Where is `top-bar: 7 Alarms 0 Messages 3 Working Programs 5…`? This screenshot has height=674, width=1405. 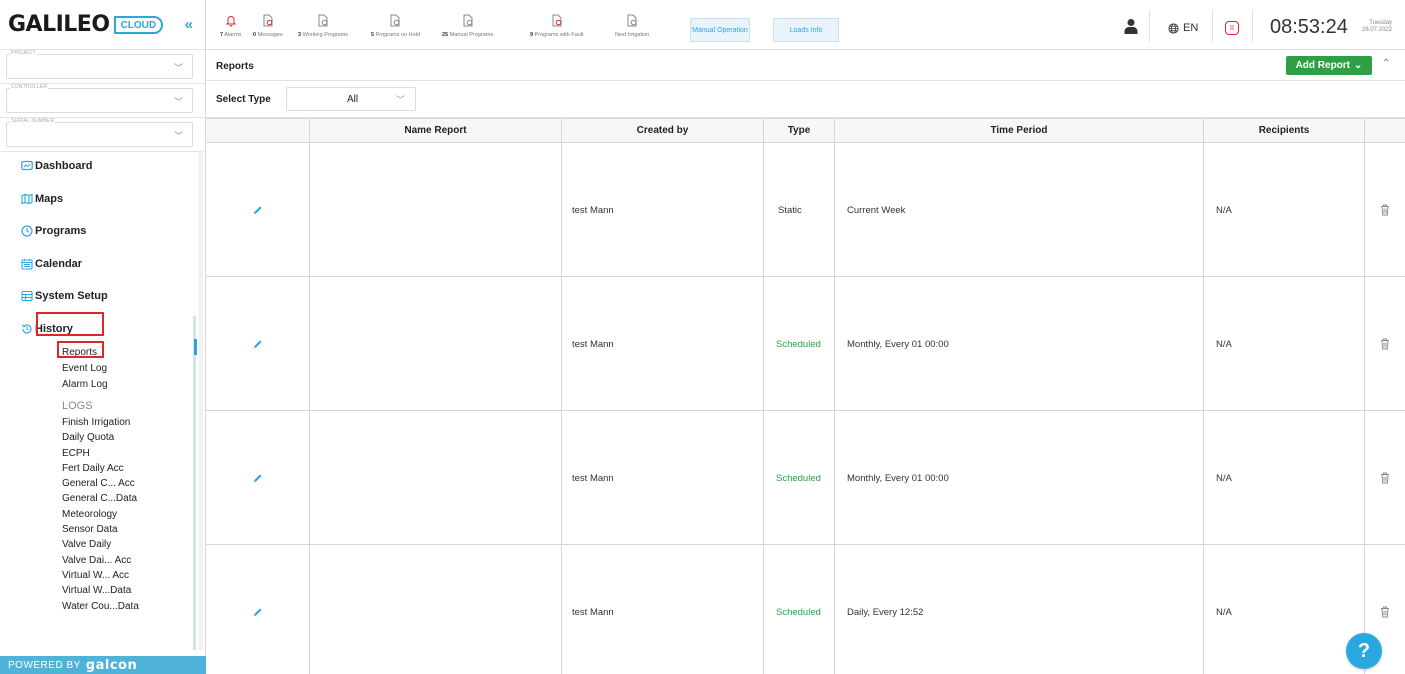 top-bar: 7 Alarms 0 Messages 3 Working Programs 5… is located at coordinates (805, 25).